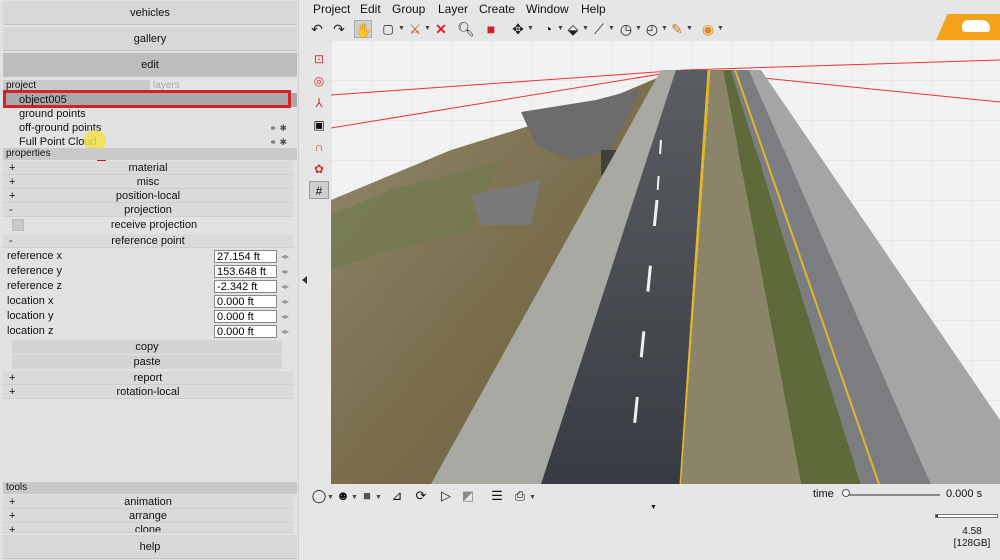 Image resolution: width=1000 pixels, height=560 pixels. Describe the element at coordinates (708, 29) in the screenshot. I see `help-icon: ◉` at that location.